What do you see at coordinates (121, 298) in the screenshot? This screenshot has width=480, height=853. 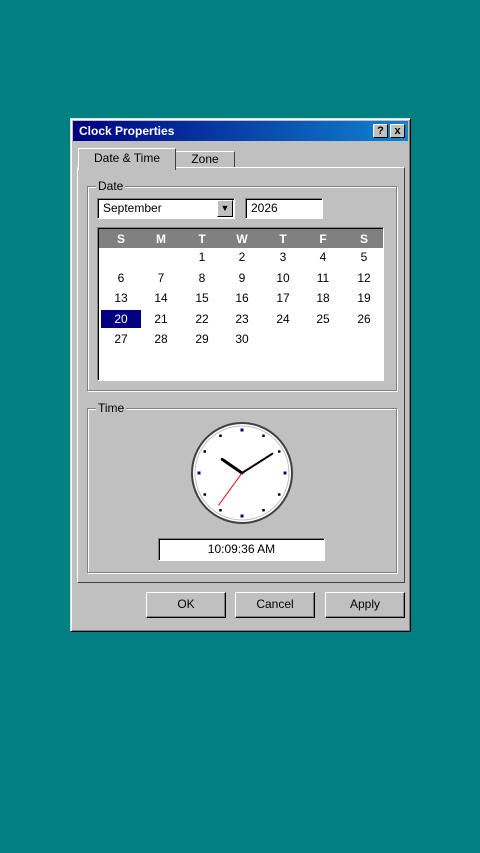 I see `calendar-day: 13` at bounding box center [121, 298].